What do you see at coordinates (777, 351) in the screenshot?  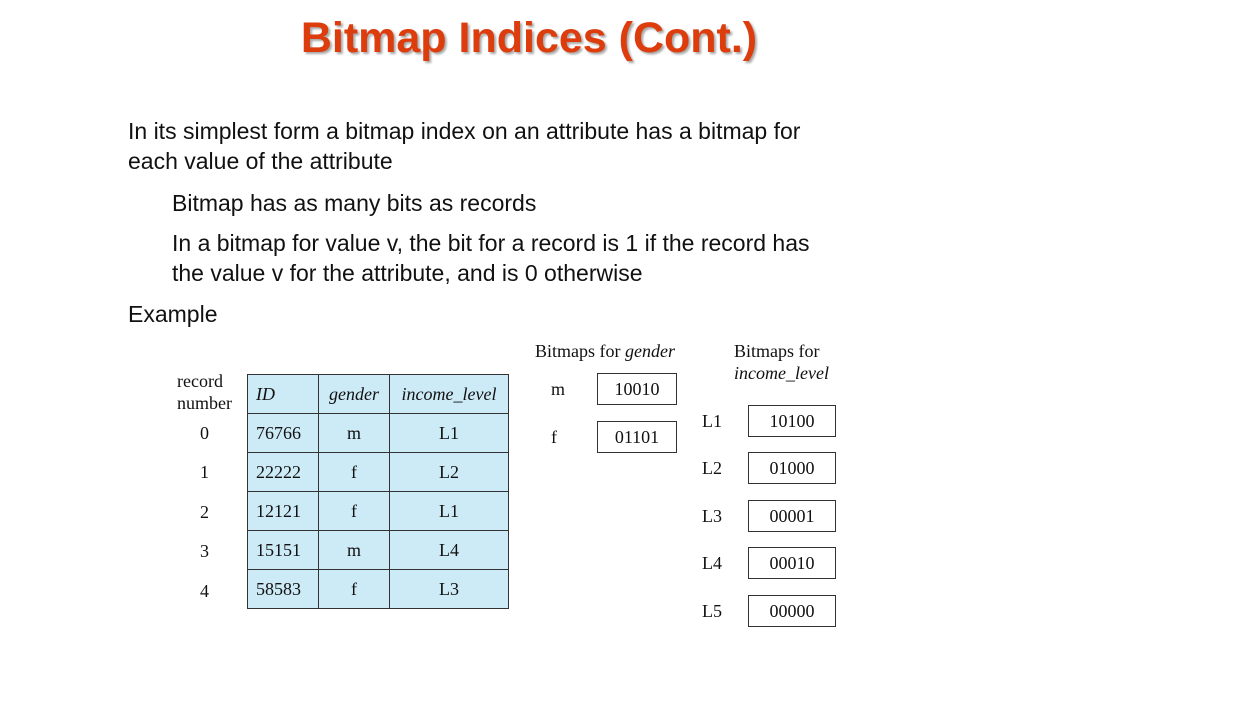 I see `income-bitmaps-title-line-1: Bitmaps for` at bounding box center [777, 351].